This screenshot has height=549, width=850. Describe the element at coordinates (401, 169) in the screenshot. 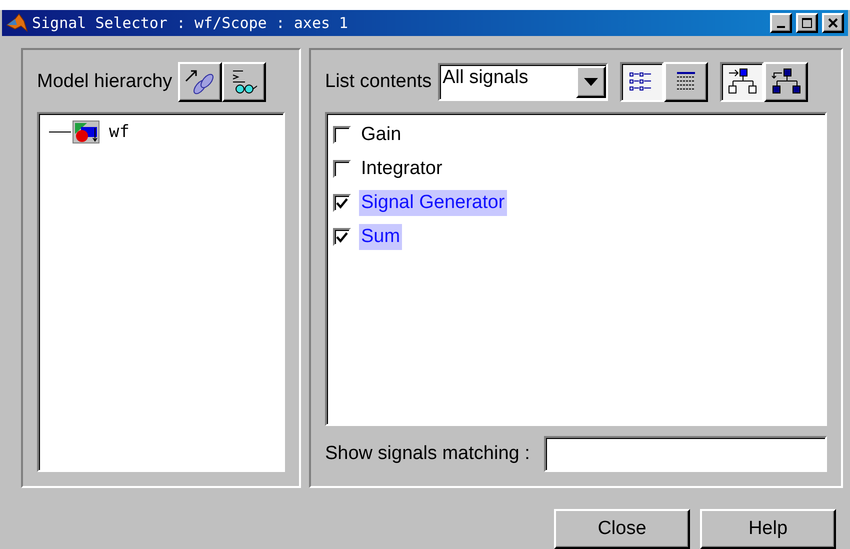

I see `signal-name: Integrator` at that location.